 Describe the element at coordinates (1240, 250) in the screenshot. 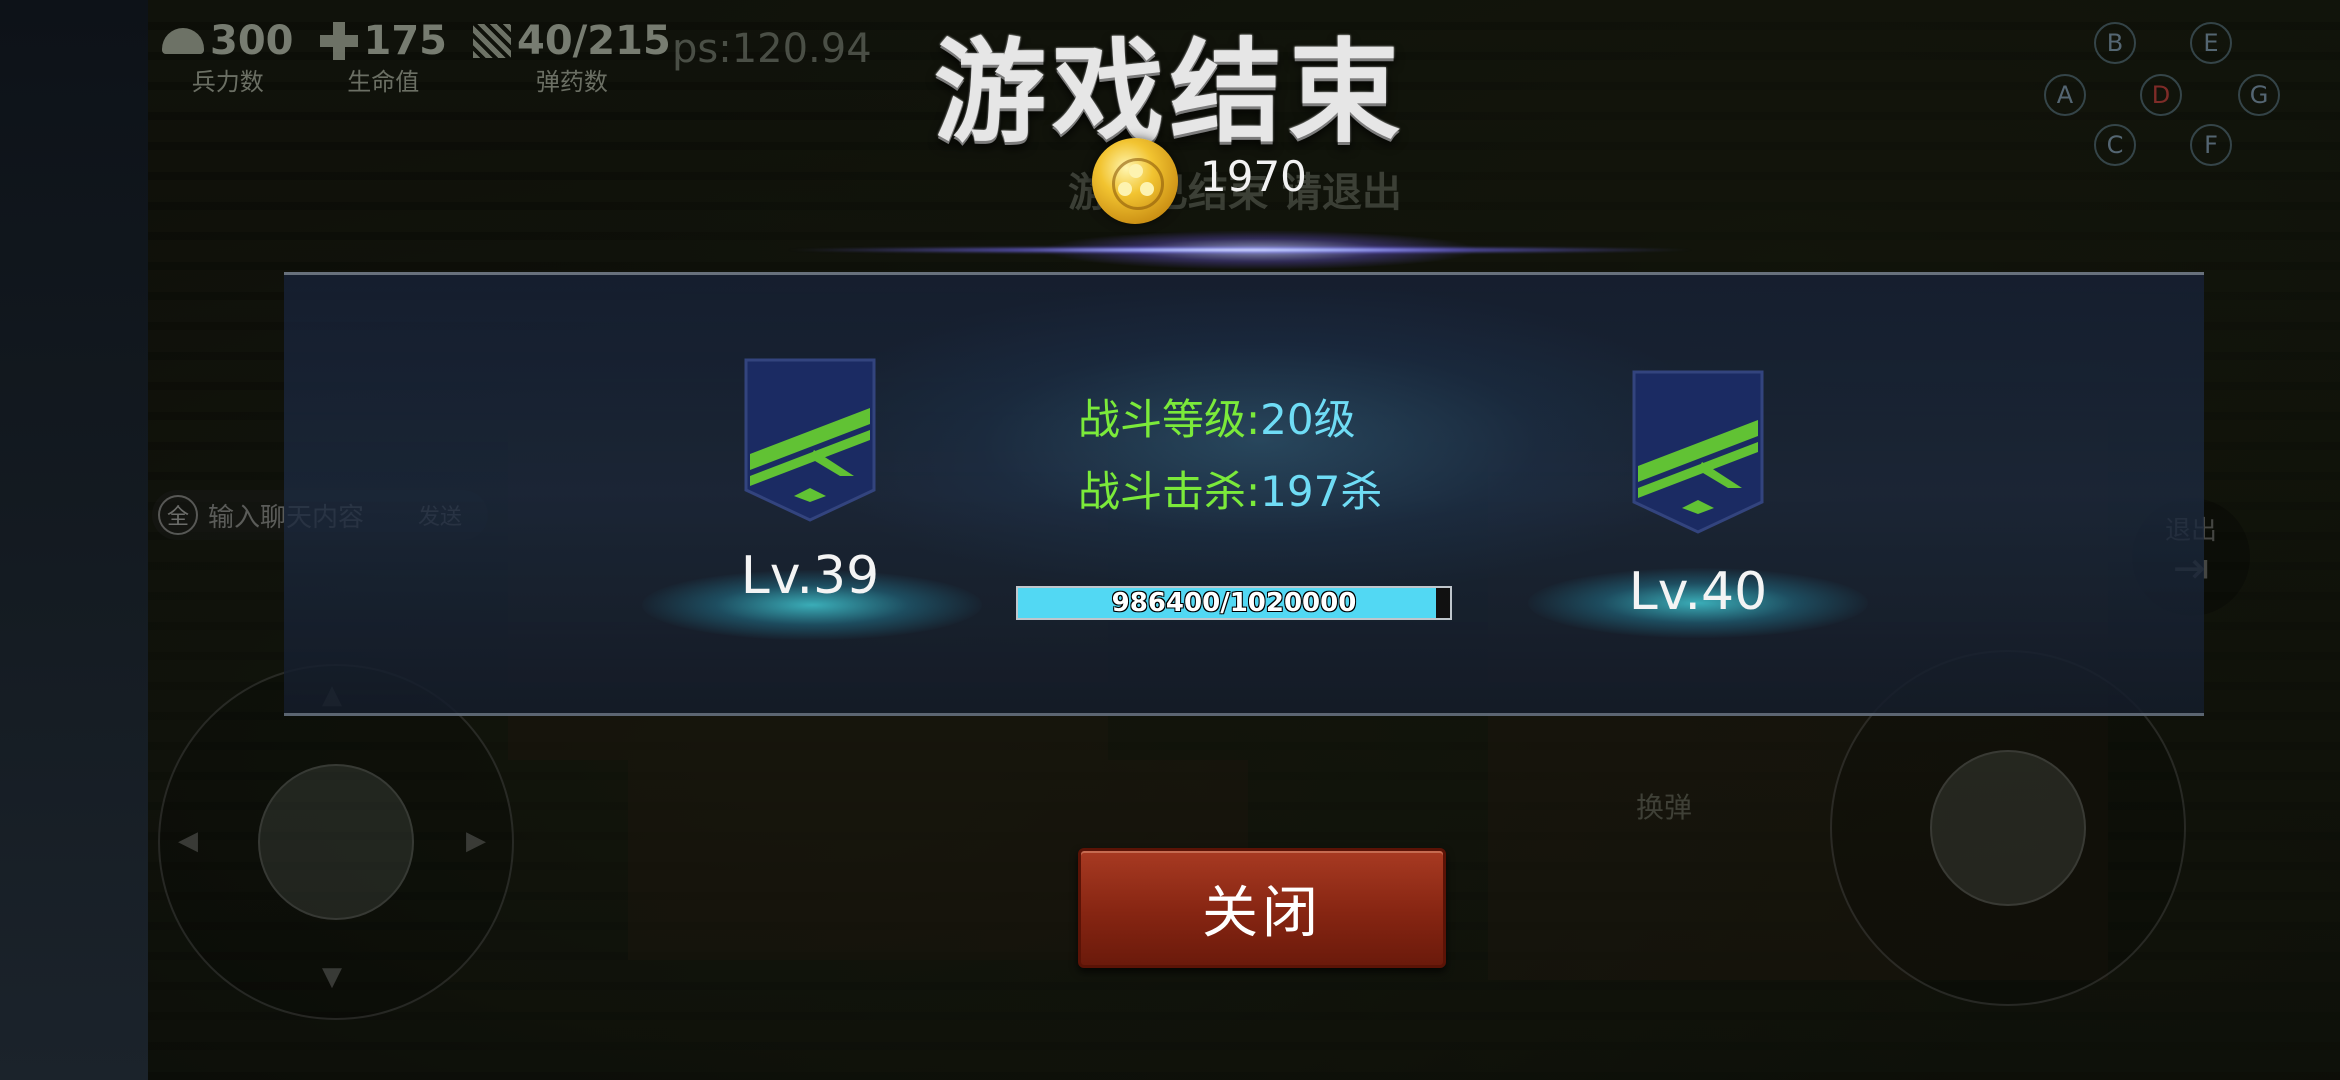

I see `light-flare-line` at that location.